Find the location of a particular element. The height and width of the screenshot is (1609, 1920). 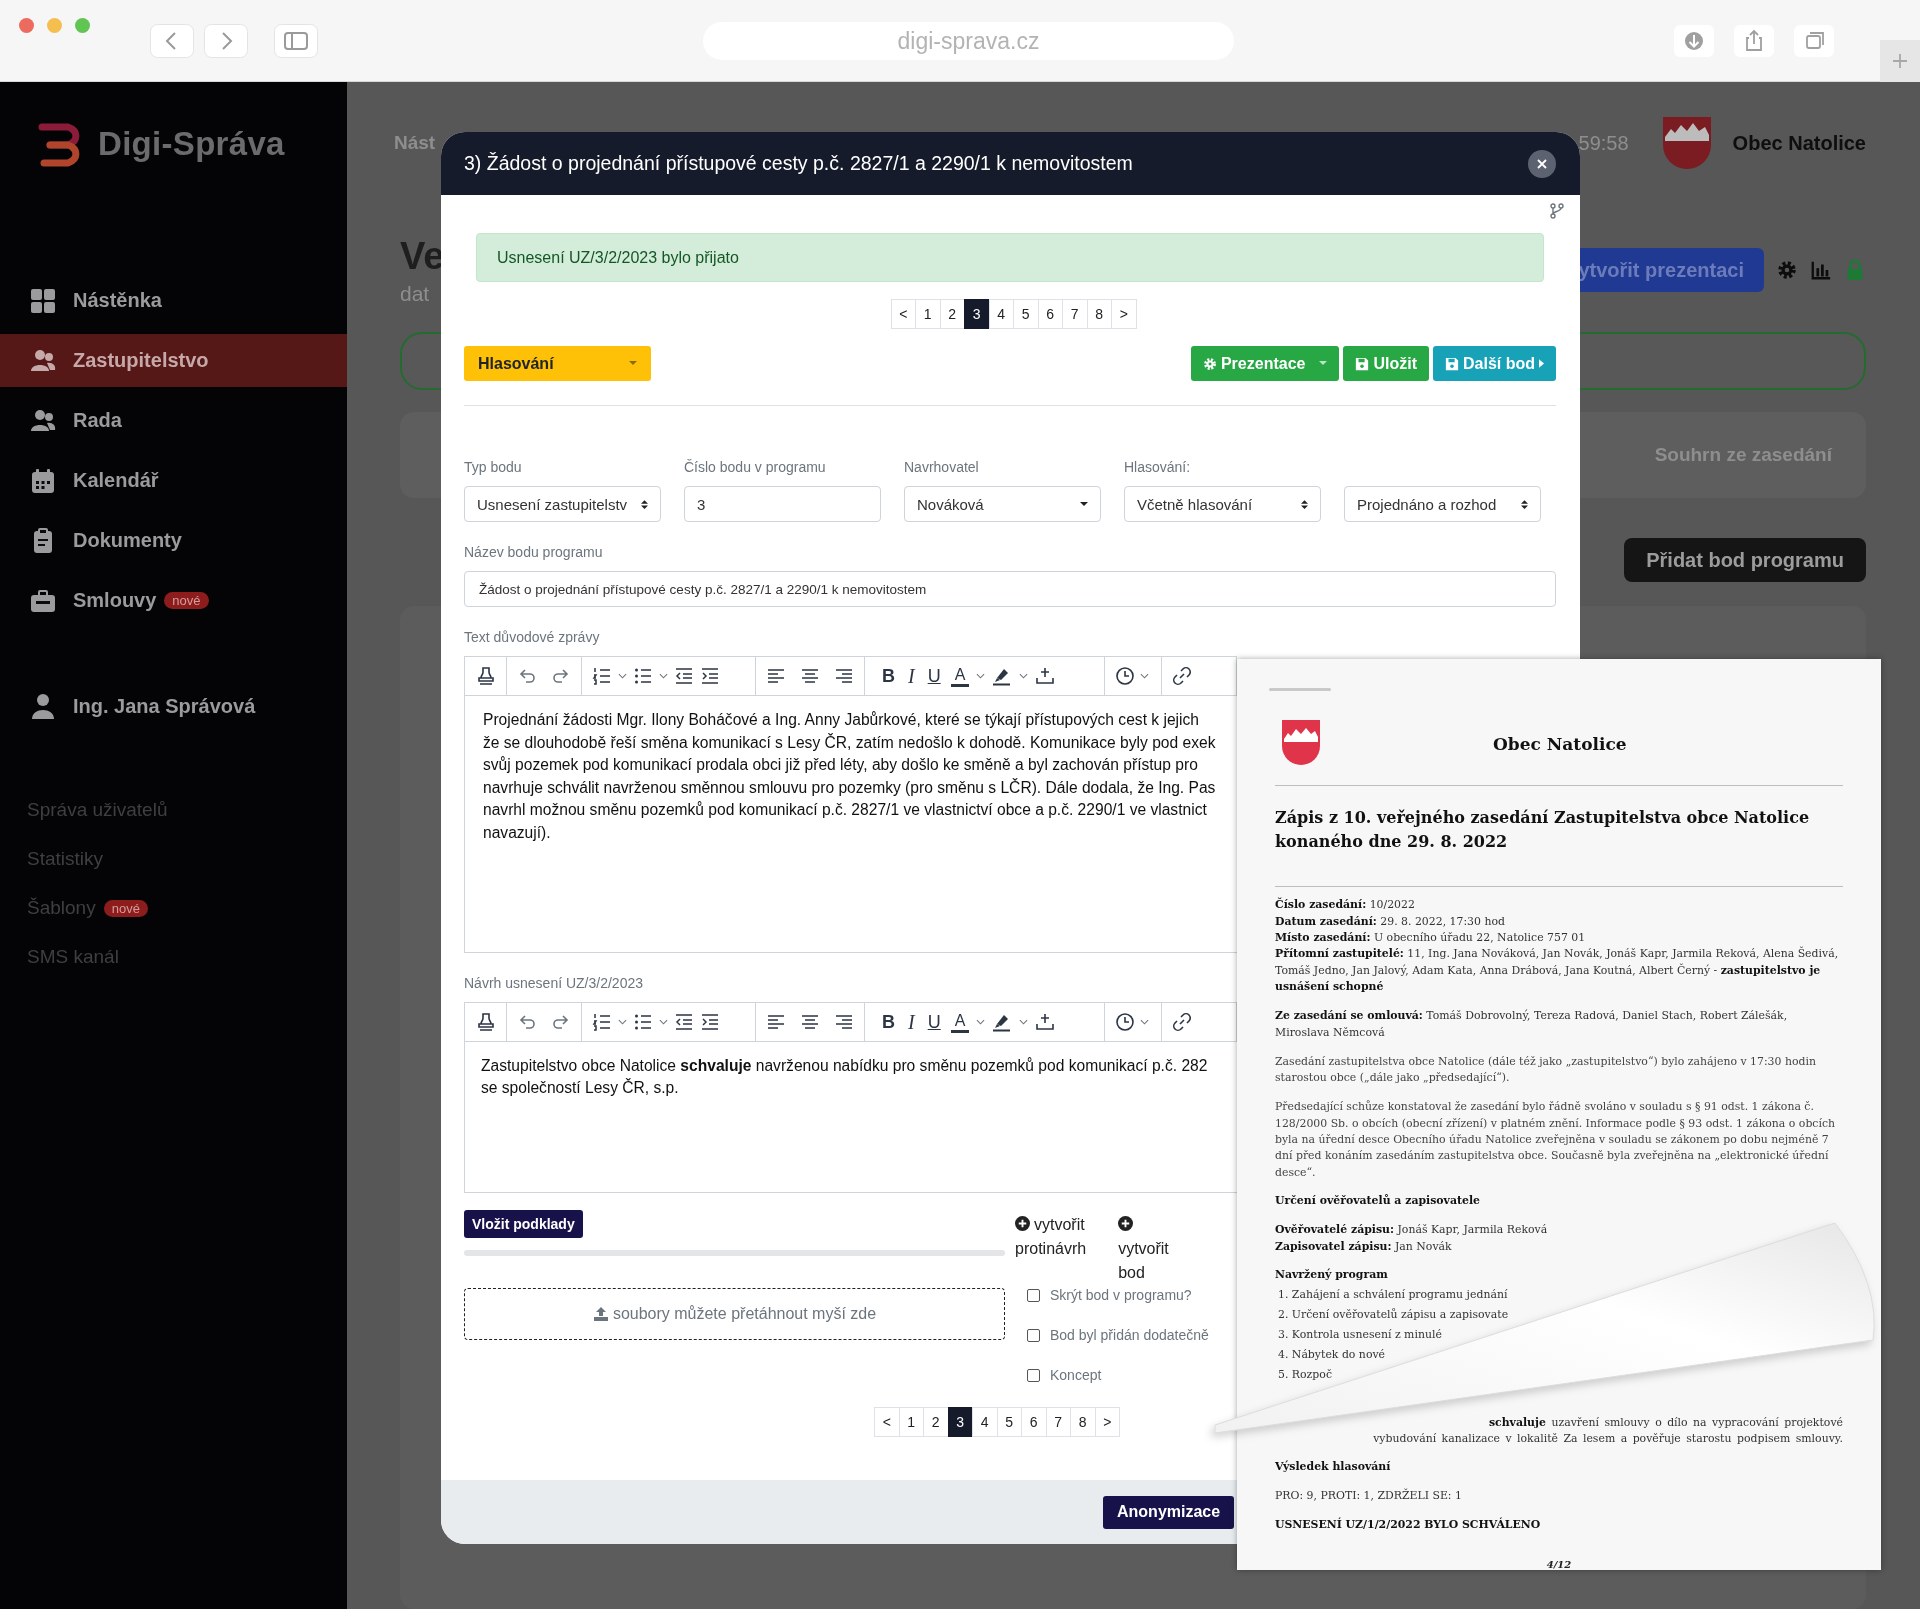

file-dropzone: soubory můžete přetáhnout myší zde is located at coordinates (734, 1314).